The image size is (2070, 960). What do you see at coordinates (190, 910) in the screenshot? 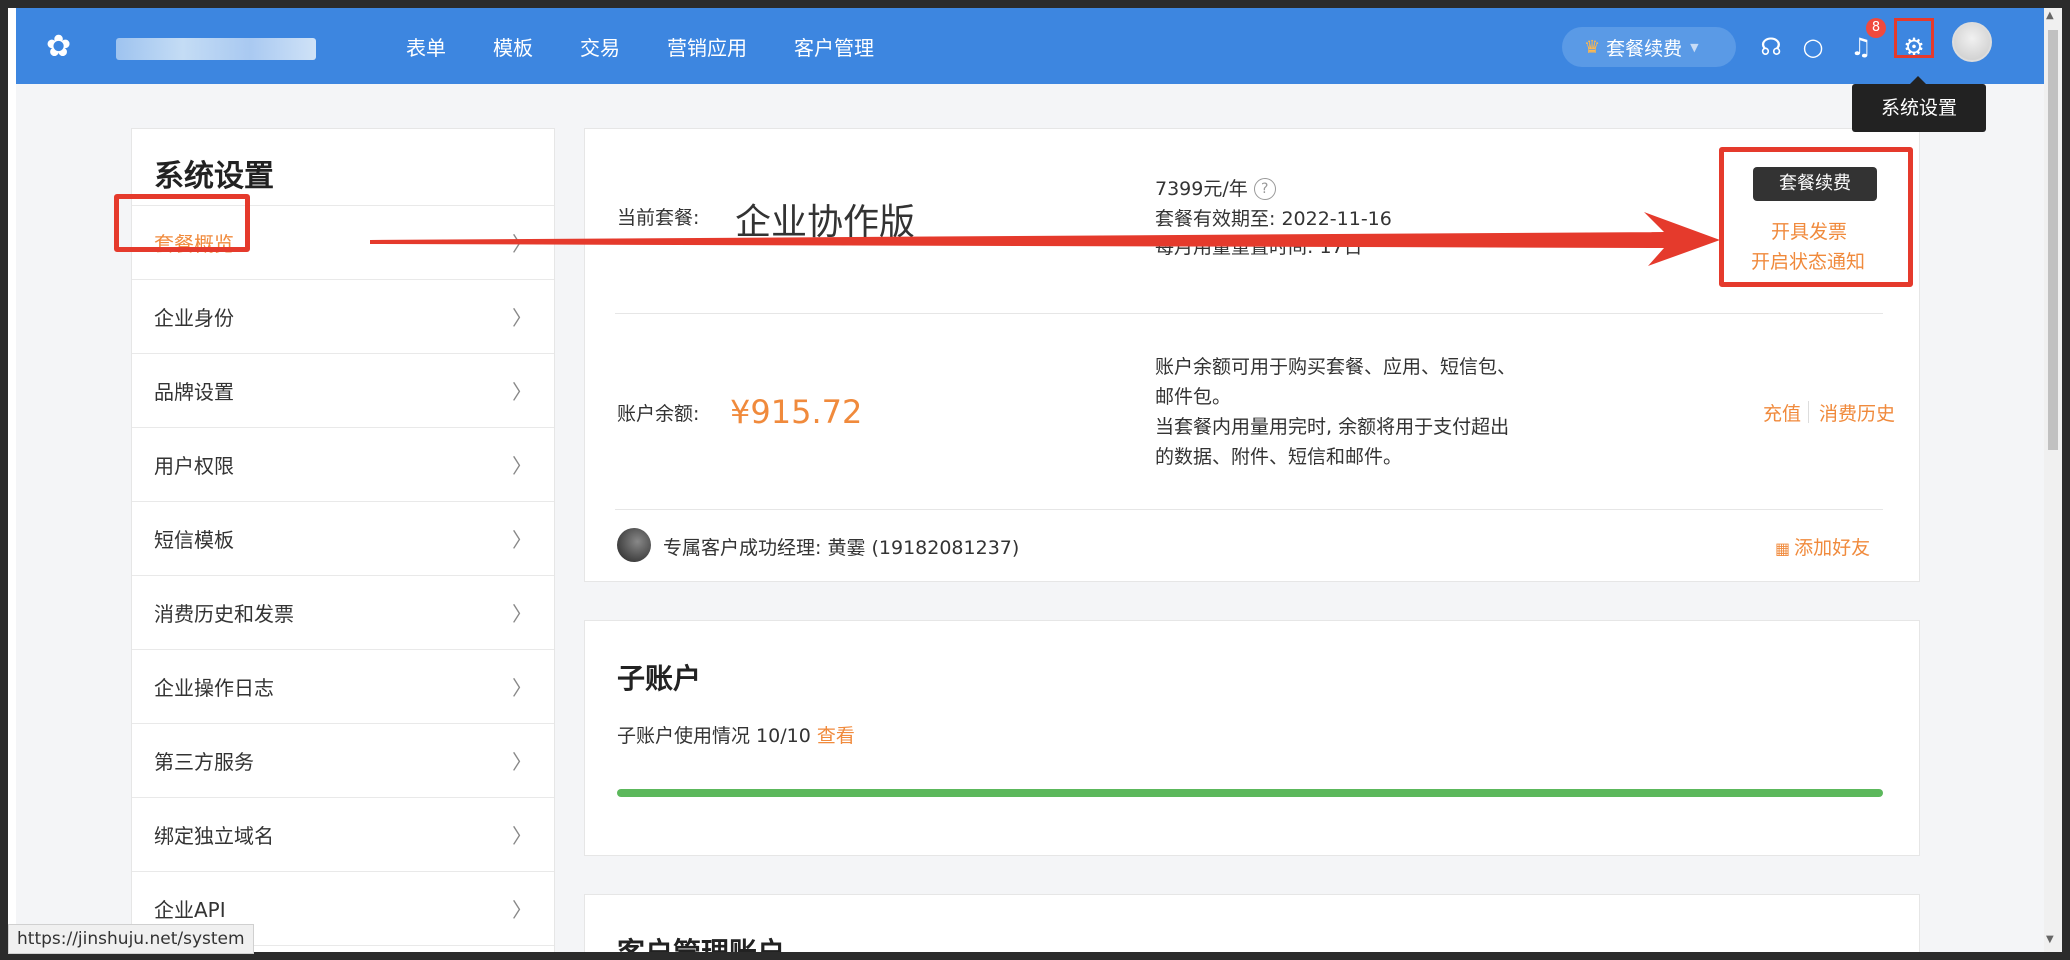
I see `sidebar-item-label: 企业API` at bounding box center [190, 910].